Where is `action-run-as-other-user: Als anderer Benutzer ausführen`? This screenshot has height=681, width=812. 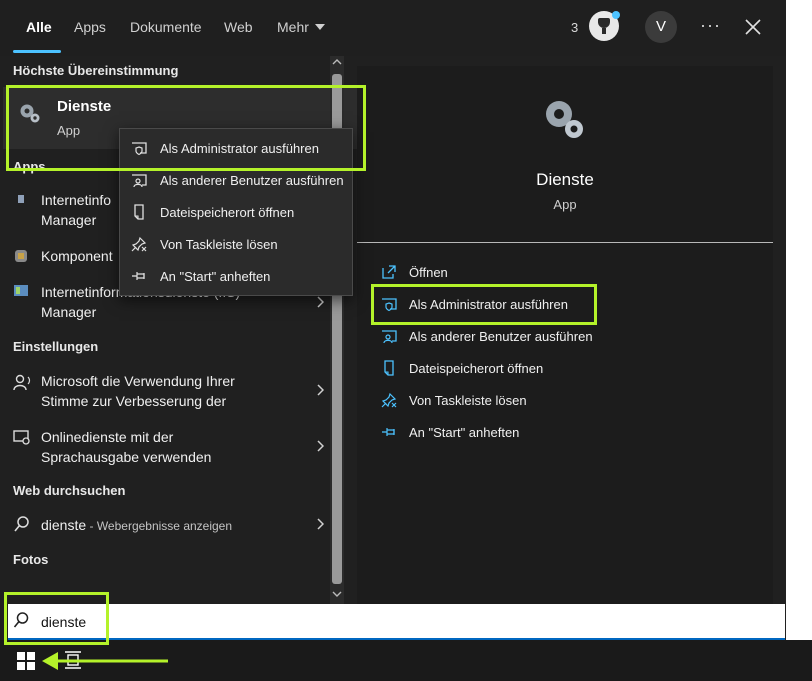 action-run-as-other-user: Als anderer Benutzer ausführen is located at coordinates (501, 336).